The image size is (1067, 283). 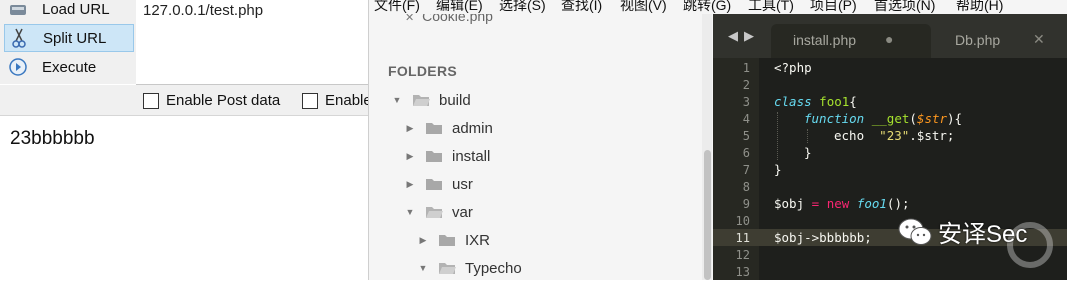 What do you see at coordinates (746, 204) in the screenshot?
I see `line-number: 9` at bounding box center [746, 204].